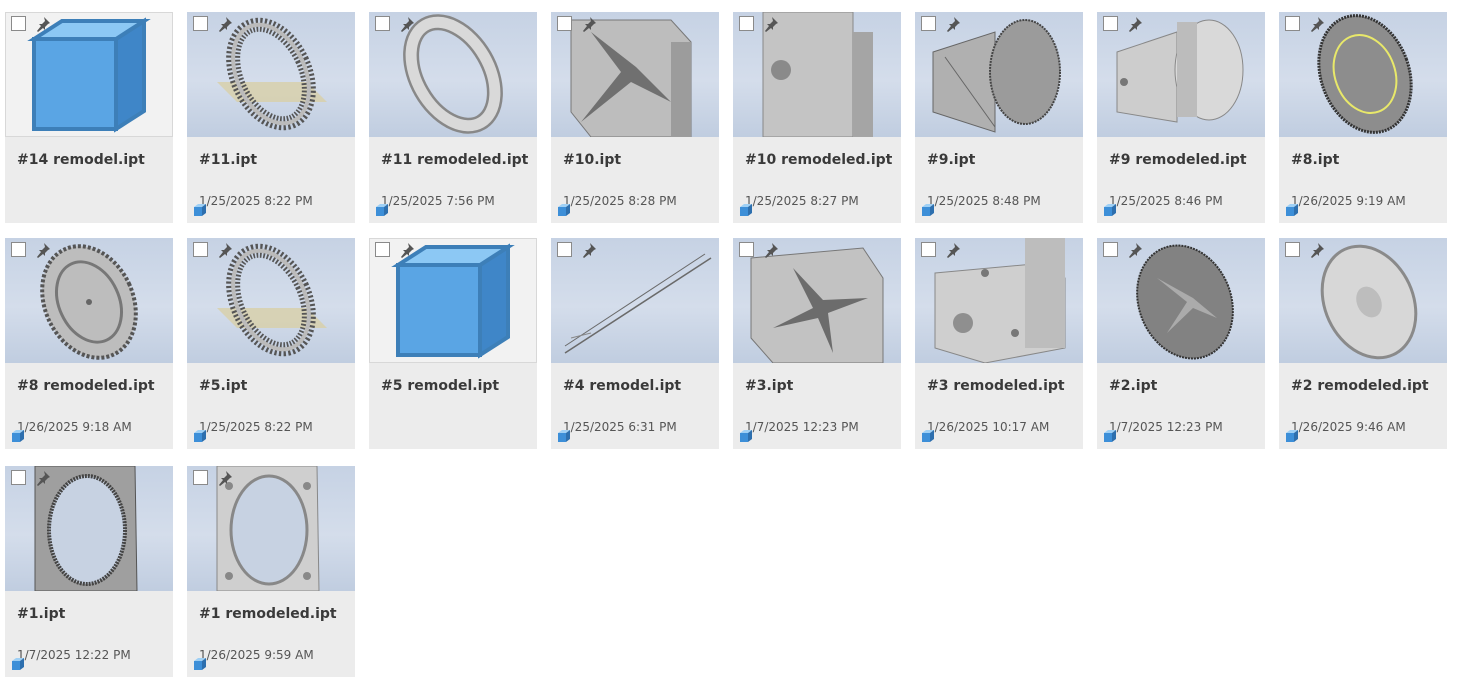 The height and width of the screenshot is (677, 1482). I want to click on model-preview-image, so click(89, 302).